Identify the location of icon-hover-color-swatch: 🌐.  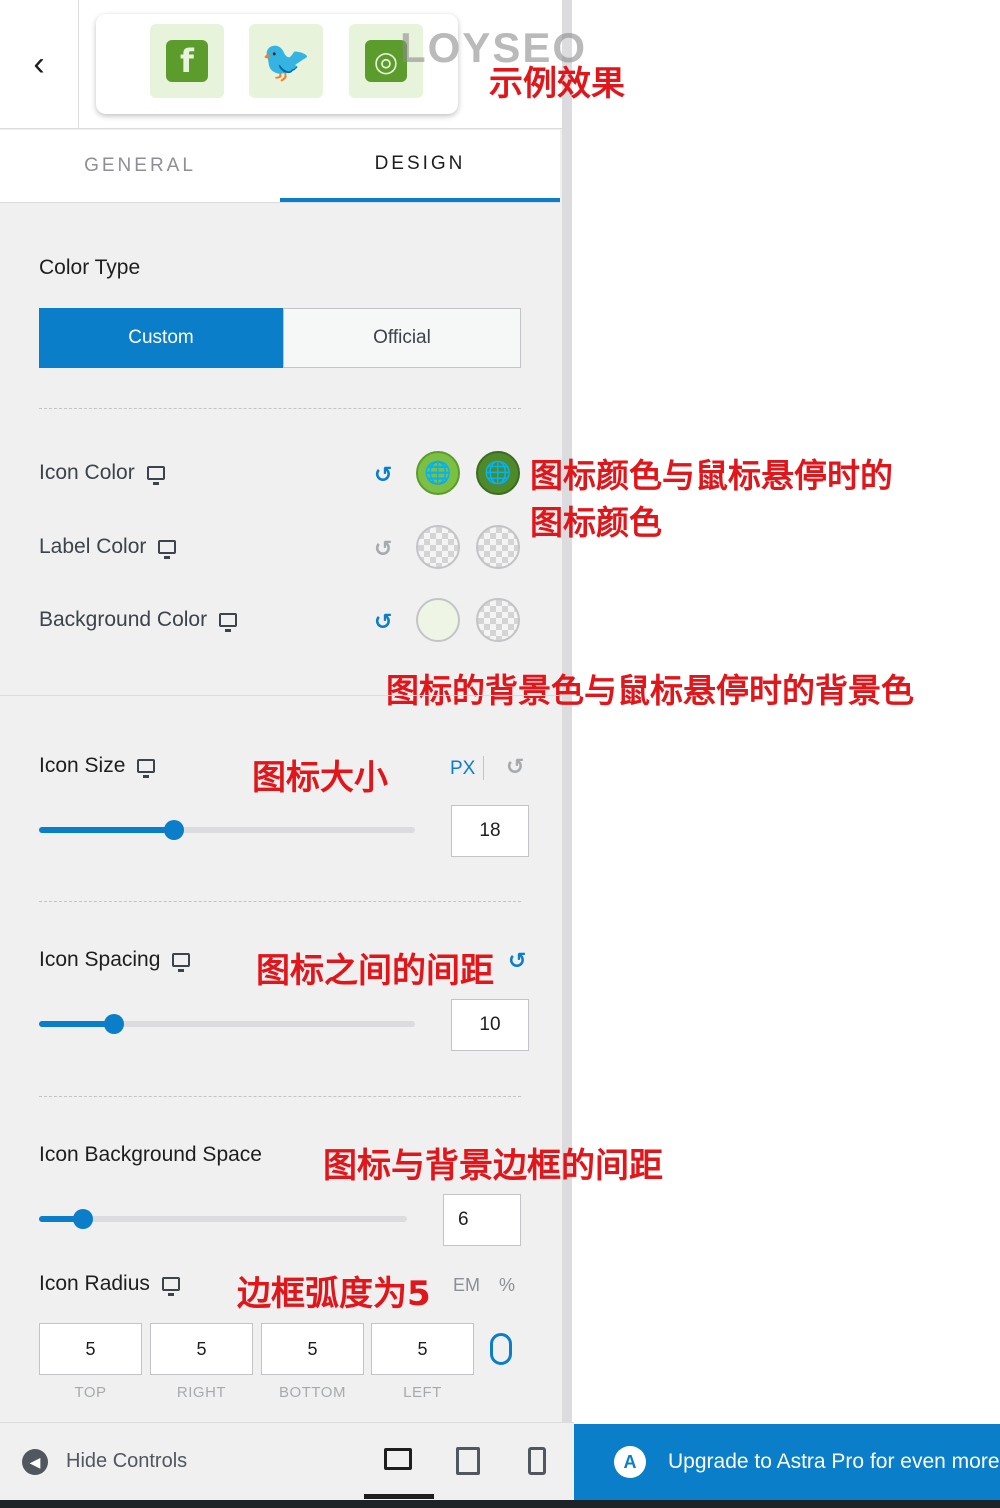
(498, 473).